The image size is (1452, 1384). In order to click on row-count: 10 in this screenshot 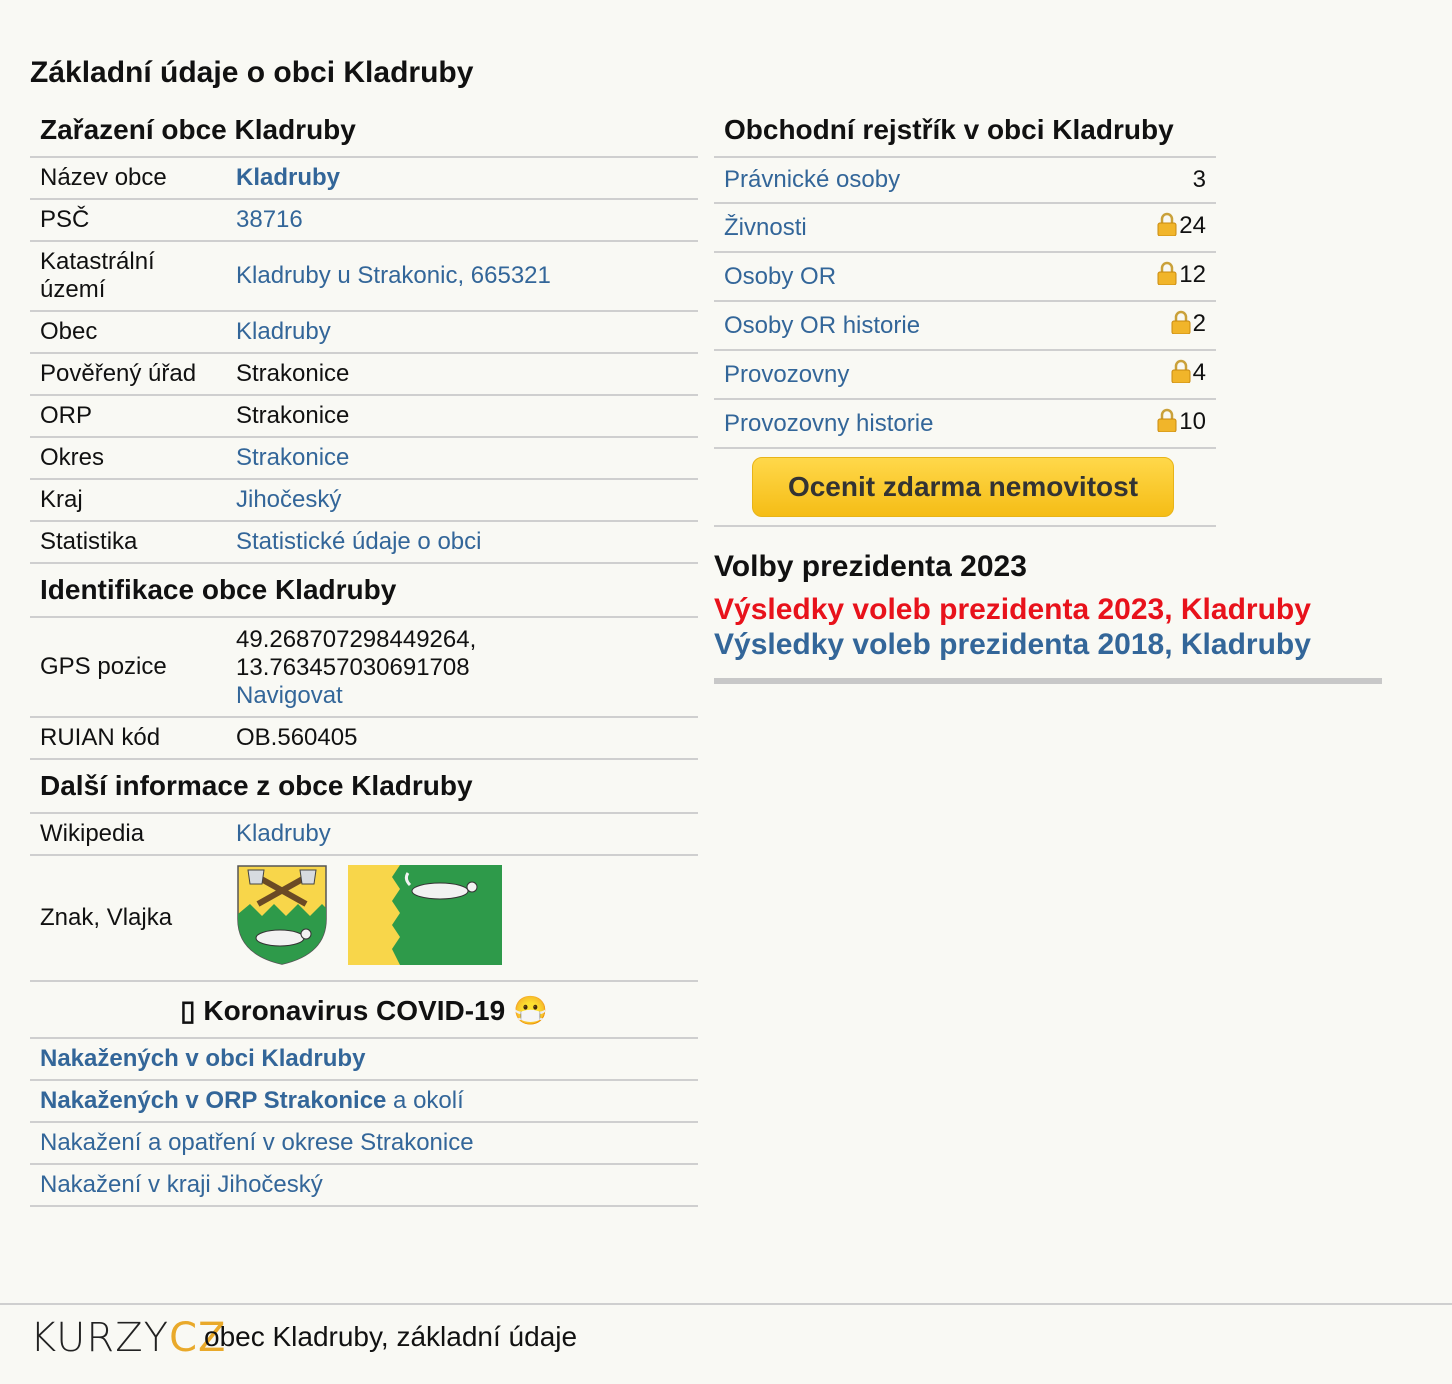, I will do `click(1192, 421)`.